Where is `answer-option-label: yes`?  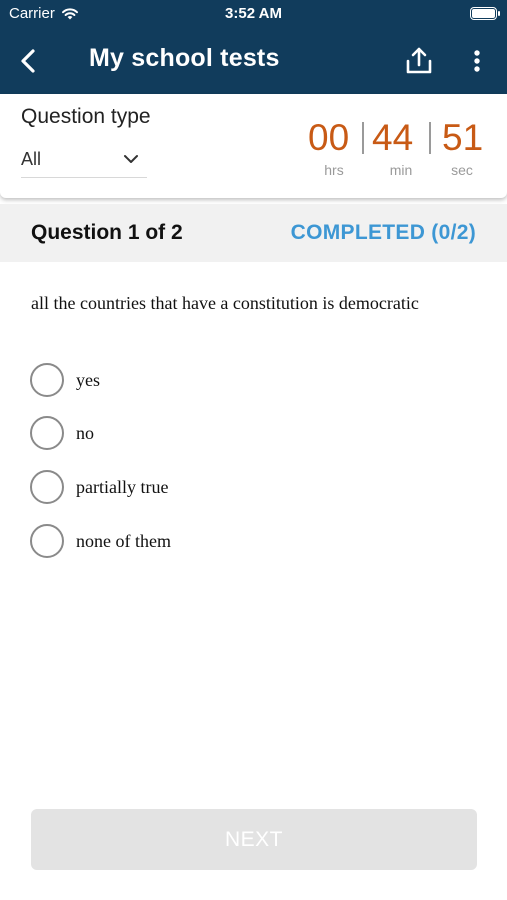 answer-option-label: yes is located at coordinates (88, 379).